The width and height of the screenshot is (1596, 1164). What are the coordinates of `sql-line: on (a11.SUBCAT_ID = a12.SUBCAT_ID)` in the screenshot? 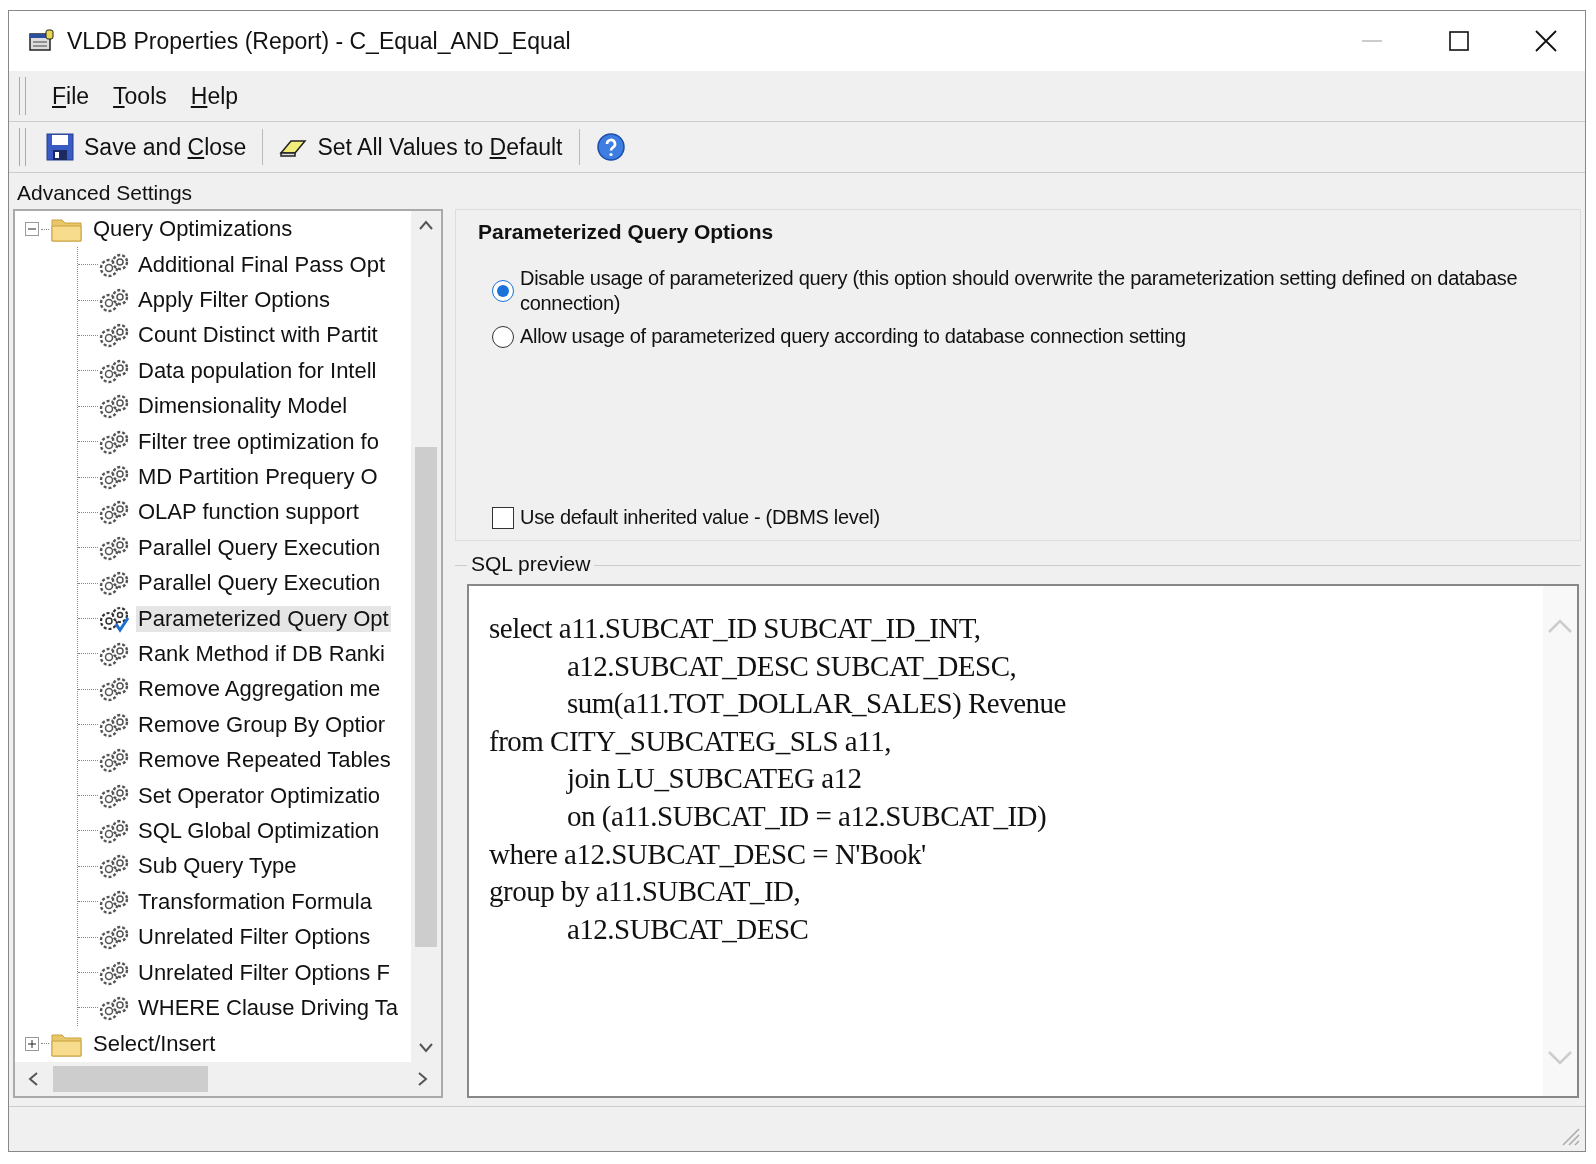 It's located at (807, 816).